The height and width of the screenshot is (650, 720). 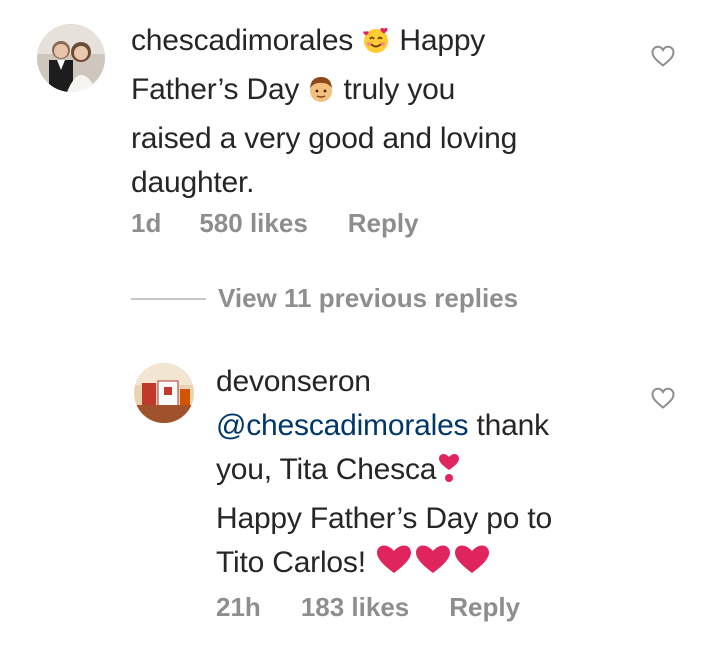 I want to click on boy-face-icon, so click(x=321, y=95).